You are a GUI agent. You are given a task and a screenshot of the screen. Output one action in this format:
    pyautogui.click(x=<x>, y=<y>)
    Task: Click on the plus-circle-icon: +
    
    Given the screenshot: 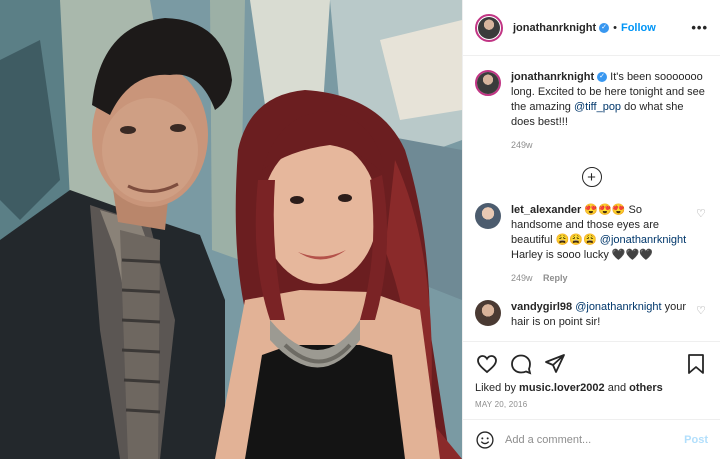 What is the action you would take?
    pyautogui.click(x=591, y=177)
    